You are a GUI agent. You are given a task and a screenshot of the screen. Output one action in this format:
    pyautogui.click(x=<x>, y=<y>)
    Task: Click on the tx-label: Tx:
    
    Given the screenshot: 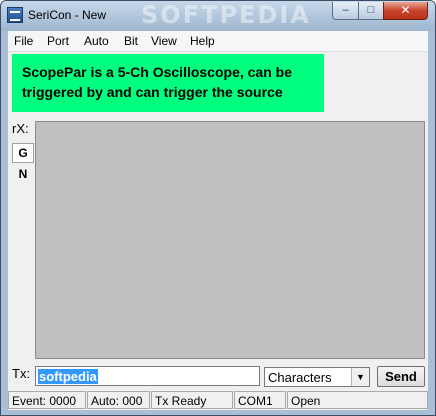 What is the action you would take?
    pyautogui.click(x=21, y=373)
    